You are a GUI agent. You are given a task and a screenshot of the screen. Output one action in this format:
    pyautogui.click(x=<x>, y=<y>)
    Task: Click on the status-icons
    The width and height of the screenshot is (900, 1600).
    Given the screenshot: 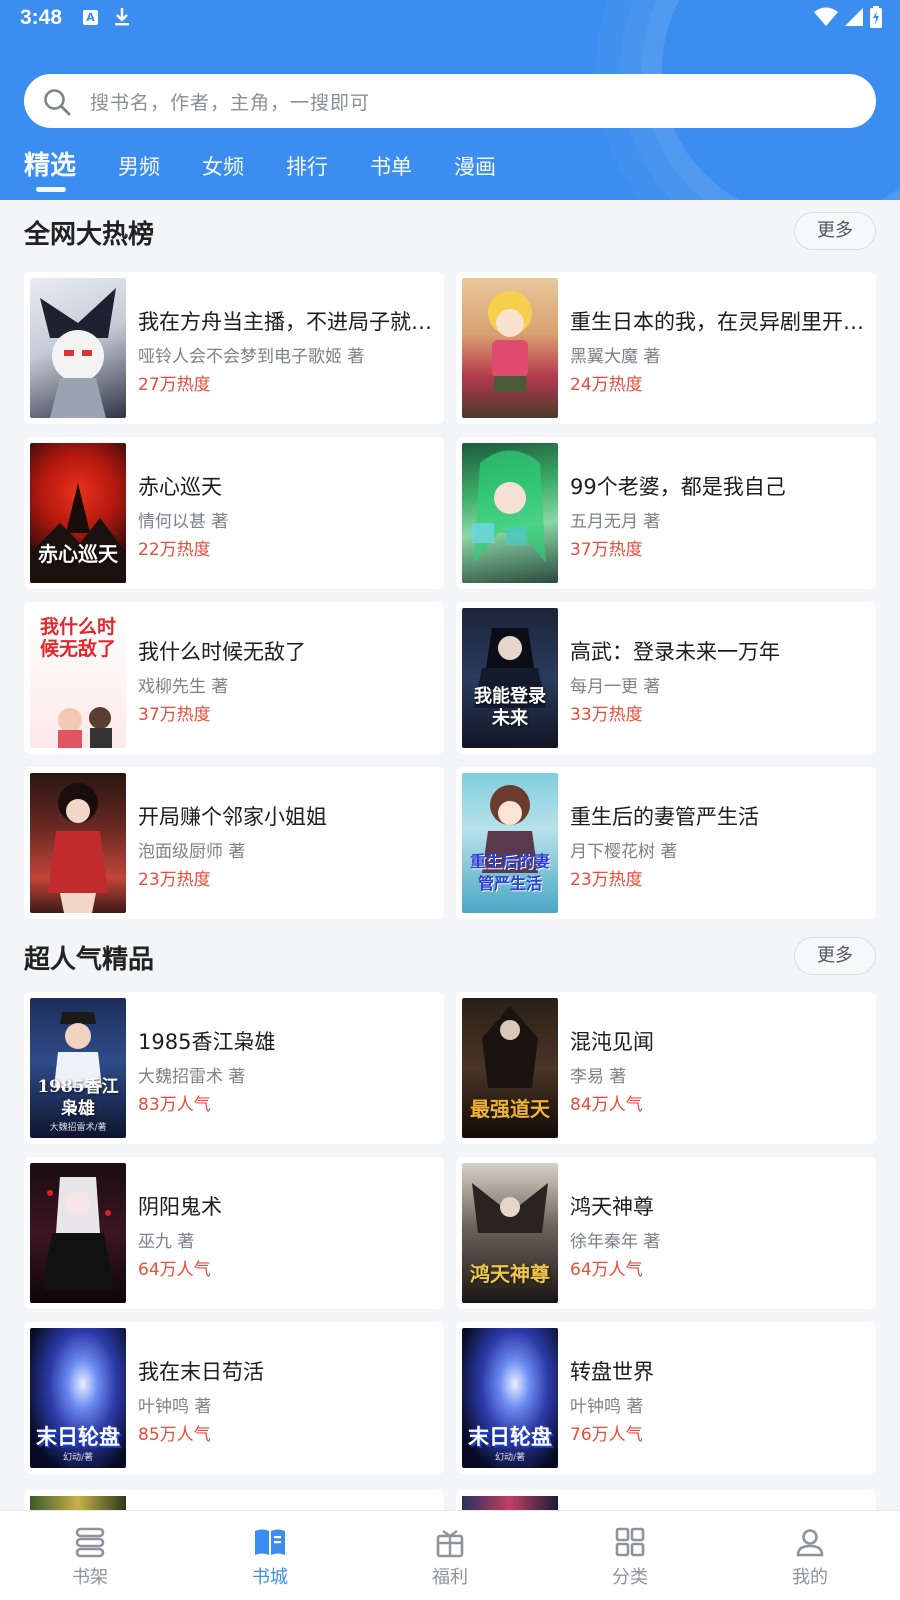 What is the action you would take?
    pyautogui.click(x=848, y=17)
    